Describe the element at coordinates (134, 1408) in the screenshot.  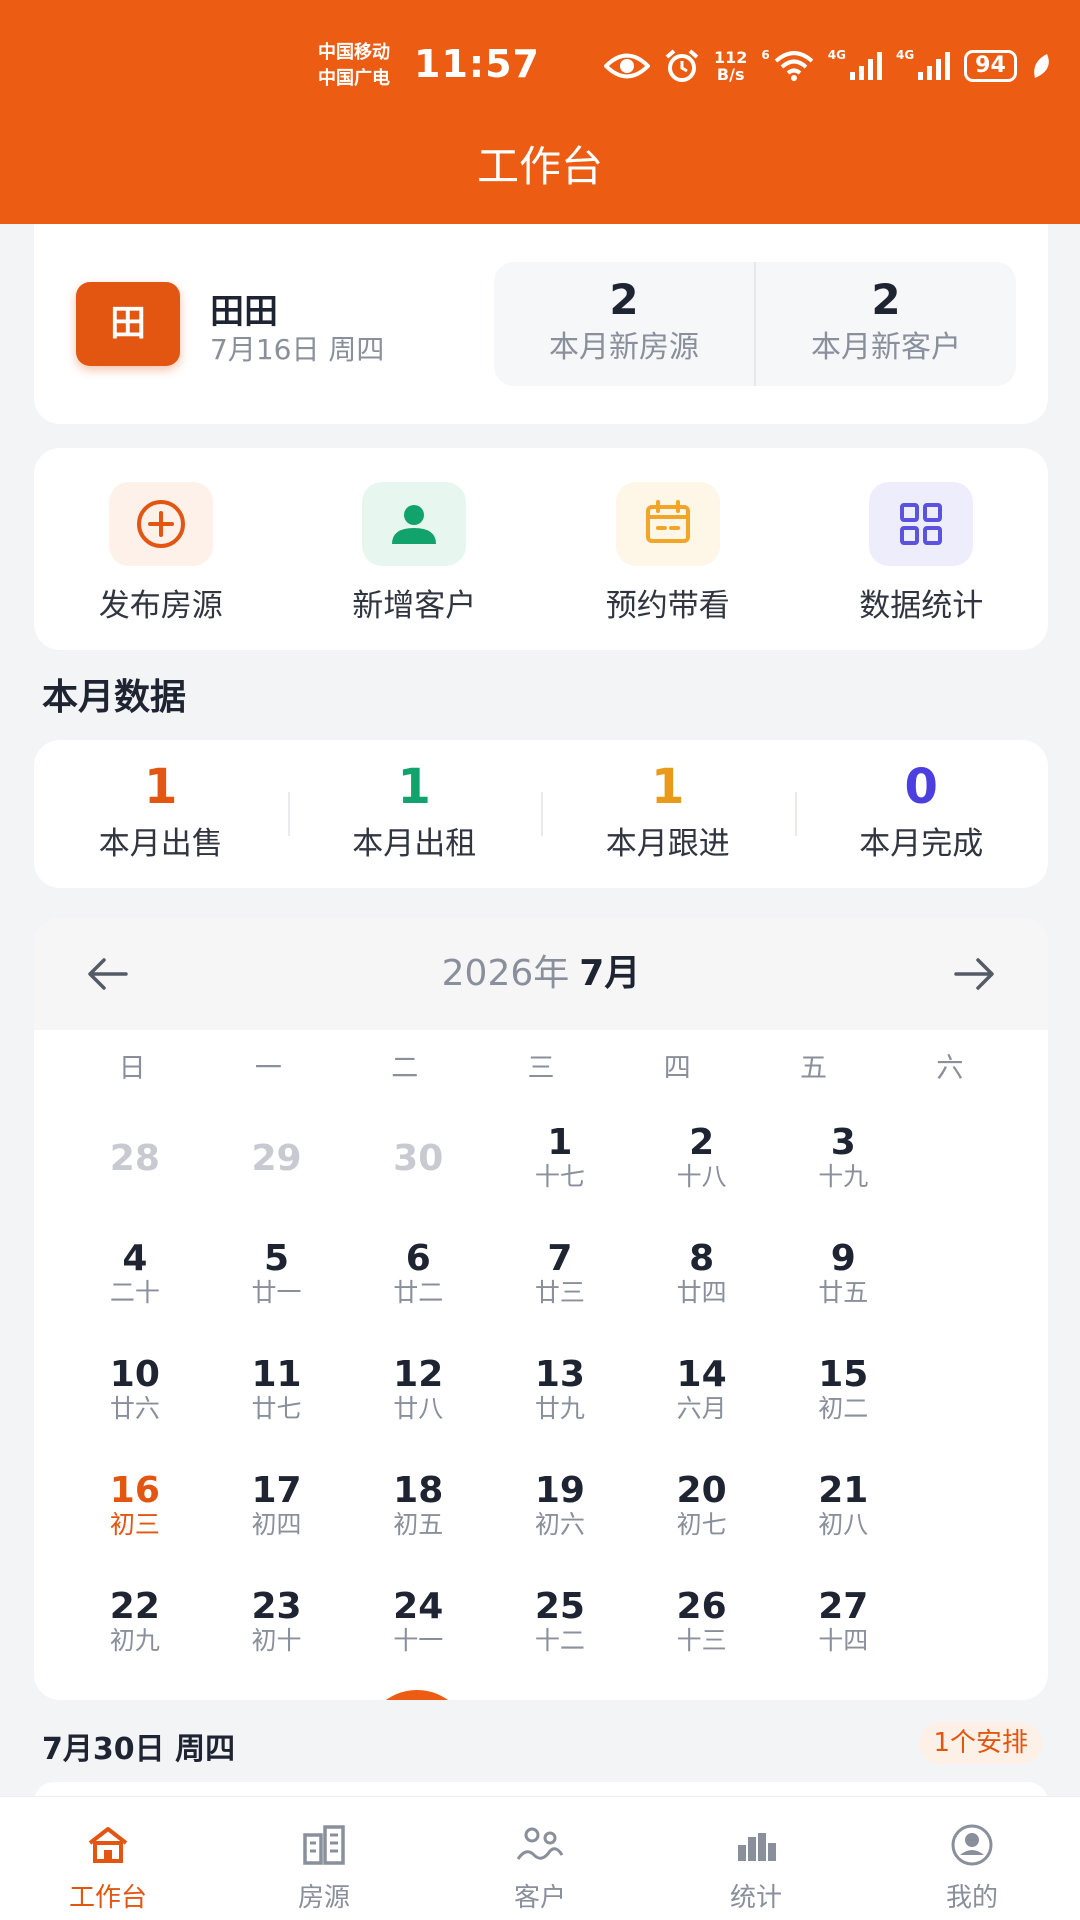
I see `lunar-date: 廿六` at that location.